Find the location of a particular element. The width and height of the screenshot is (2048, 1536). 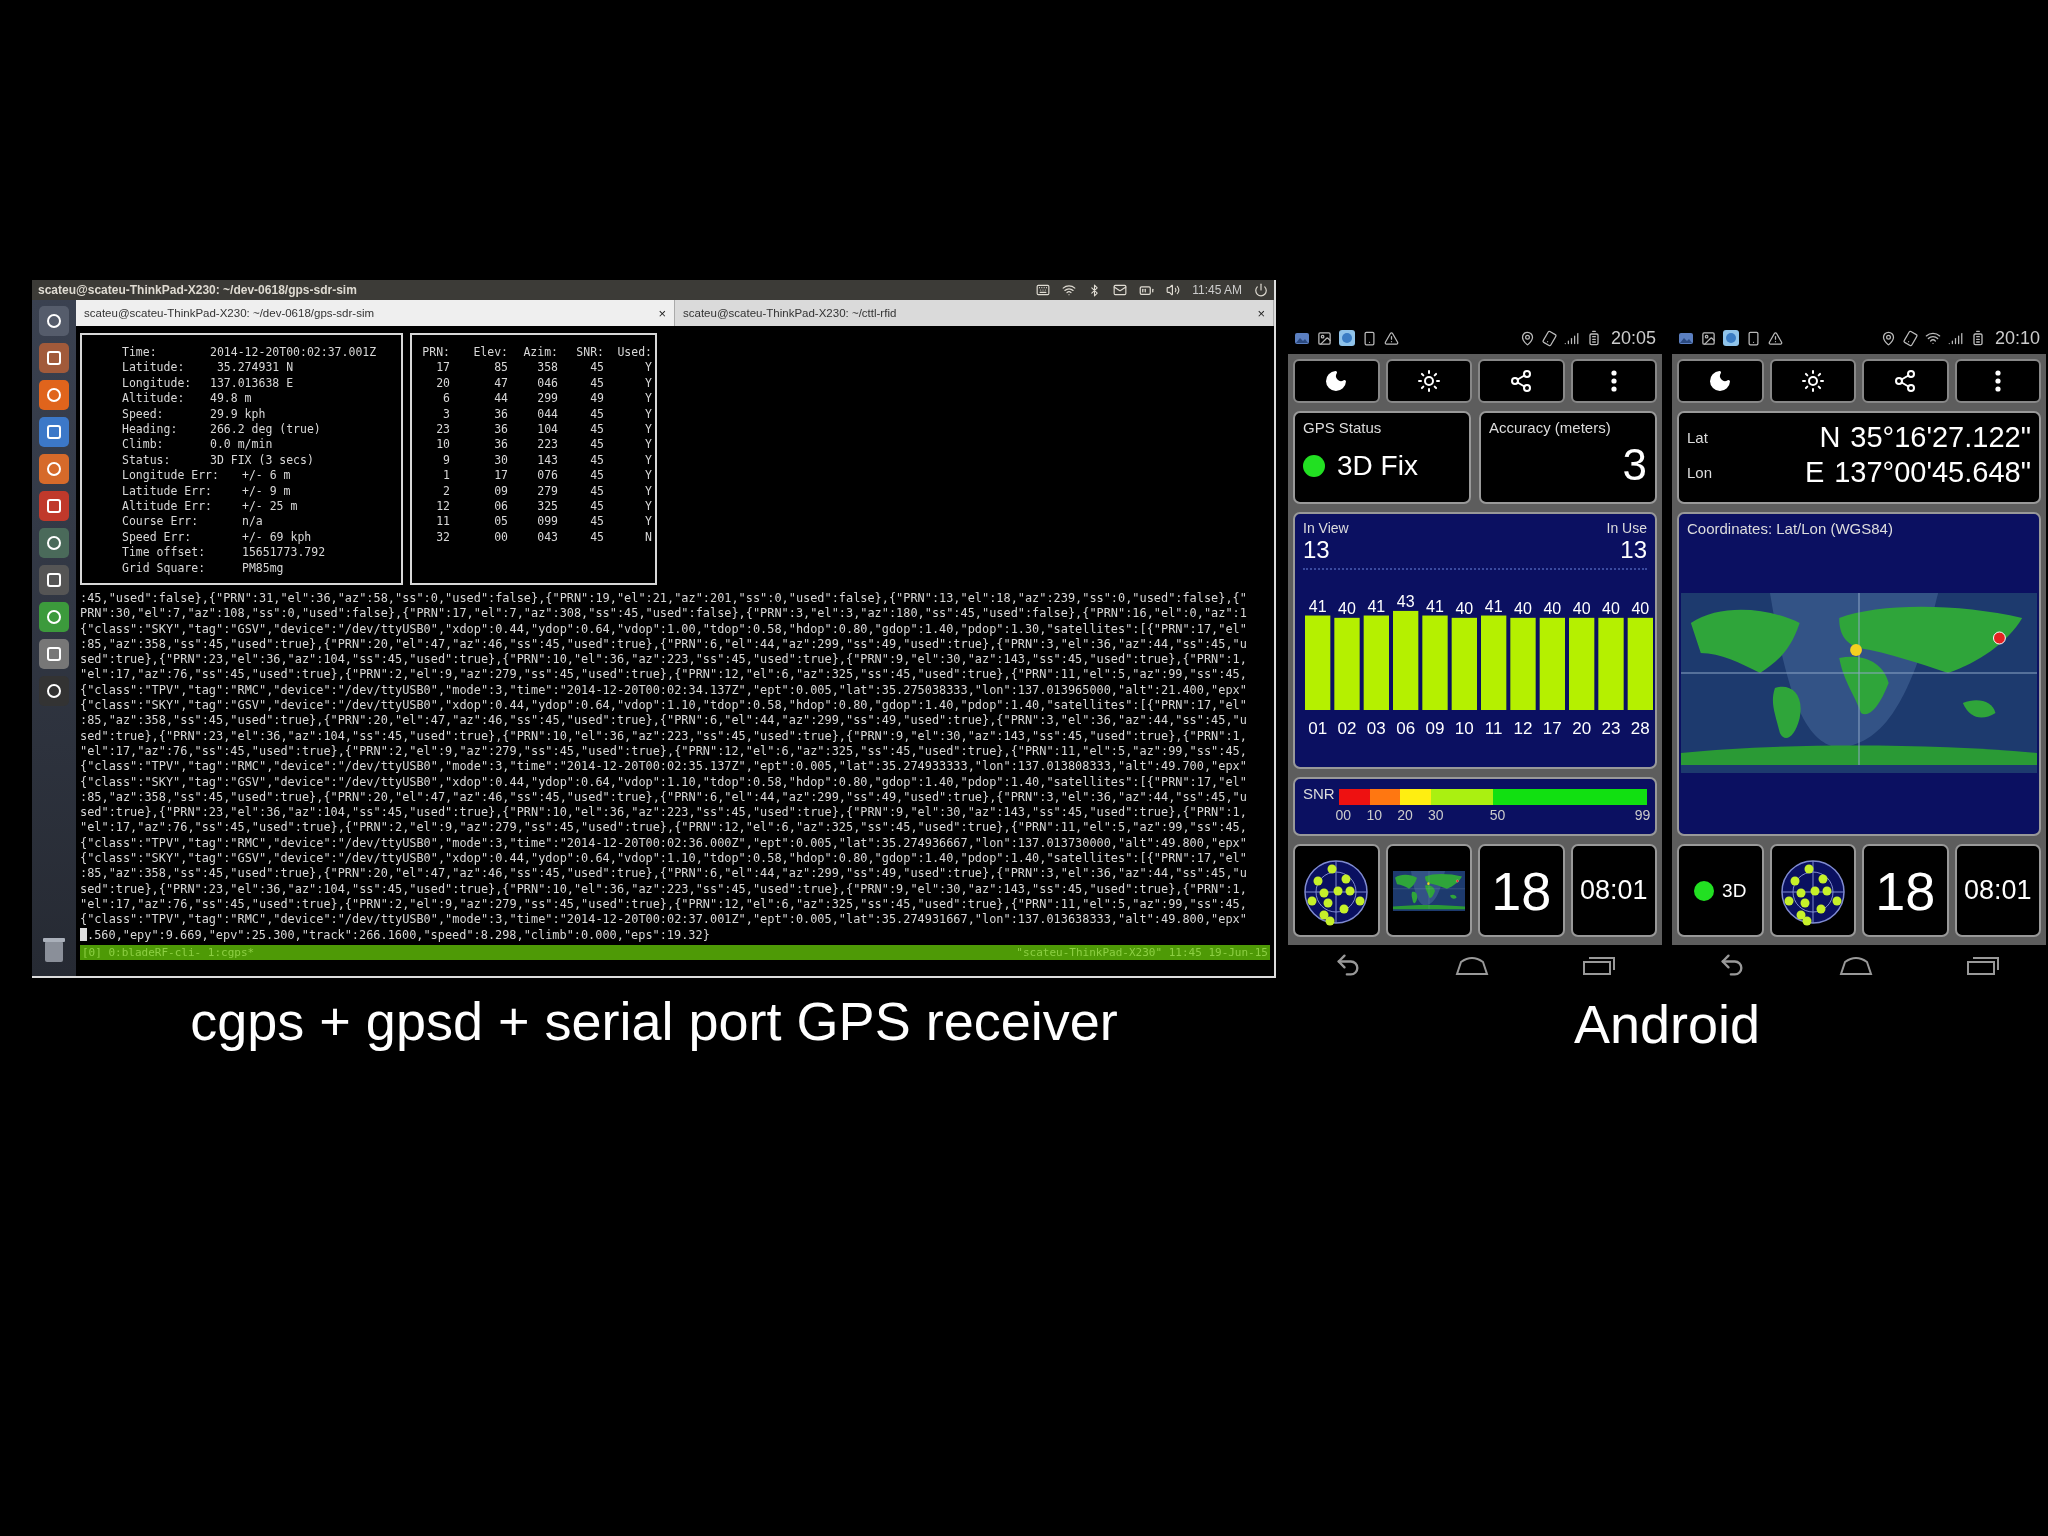

field-value: 2014-12-20T00:02:37.001Z is located at coordinates (294, 353).